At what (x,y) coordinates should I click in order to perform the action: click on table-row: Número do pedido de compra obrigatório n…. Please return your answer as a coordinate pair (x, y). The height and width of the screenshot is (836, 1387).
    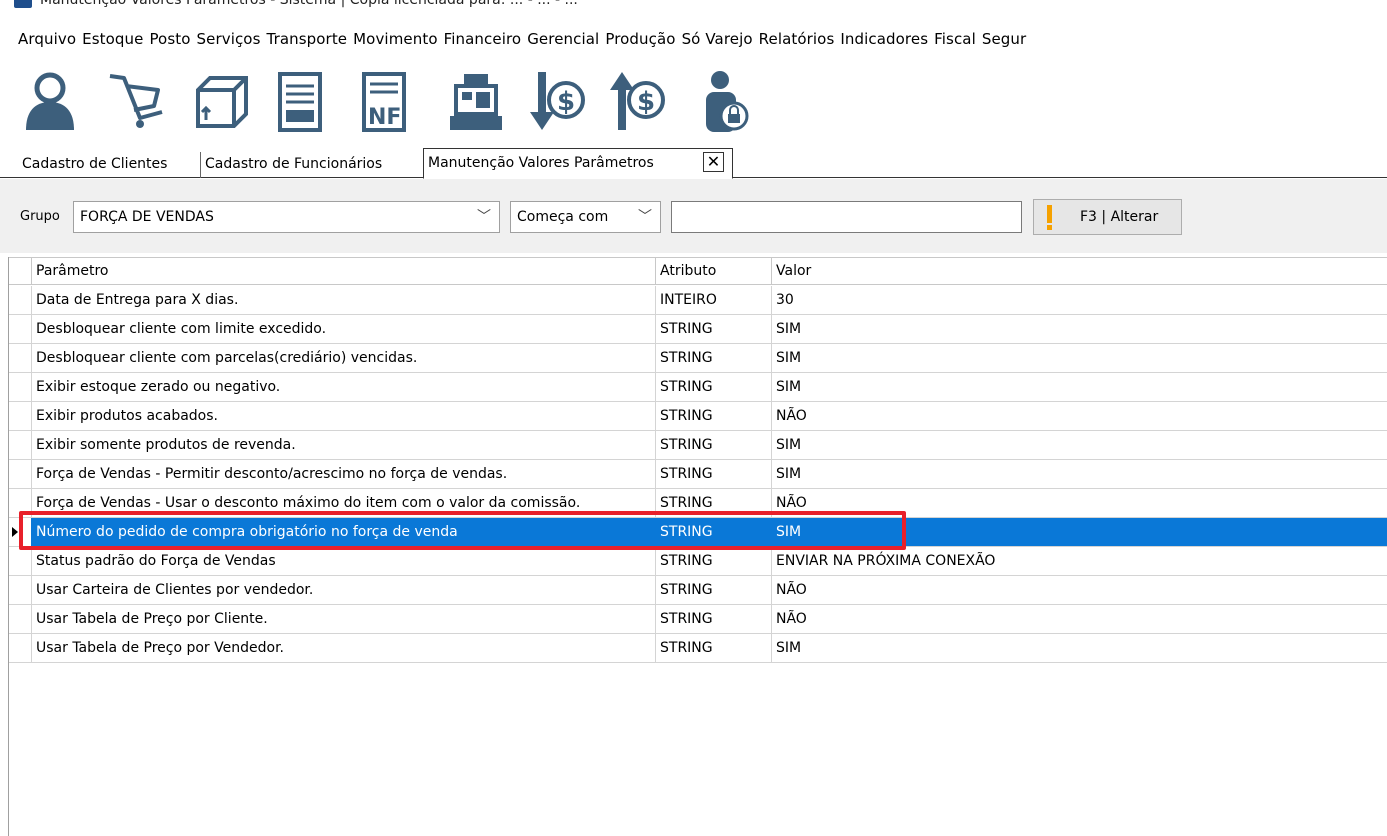
    Looking at the image, I should click on (698, 532).